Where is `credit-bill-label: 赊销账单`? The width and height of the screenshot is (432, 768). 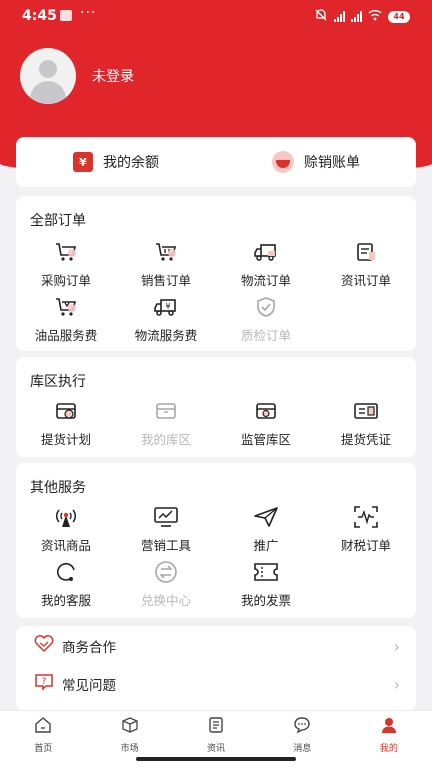
credit-bill-label: 赊销账单 is located at coordinates (332, 163).